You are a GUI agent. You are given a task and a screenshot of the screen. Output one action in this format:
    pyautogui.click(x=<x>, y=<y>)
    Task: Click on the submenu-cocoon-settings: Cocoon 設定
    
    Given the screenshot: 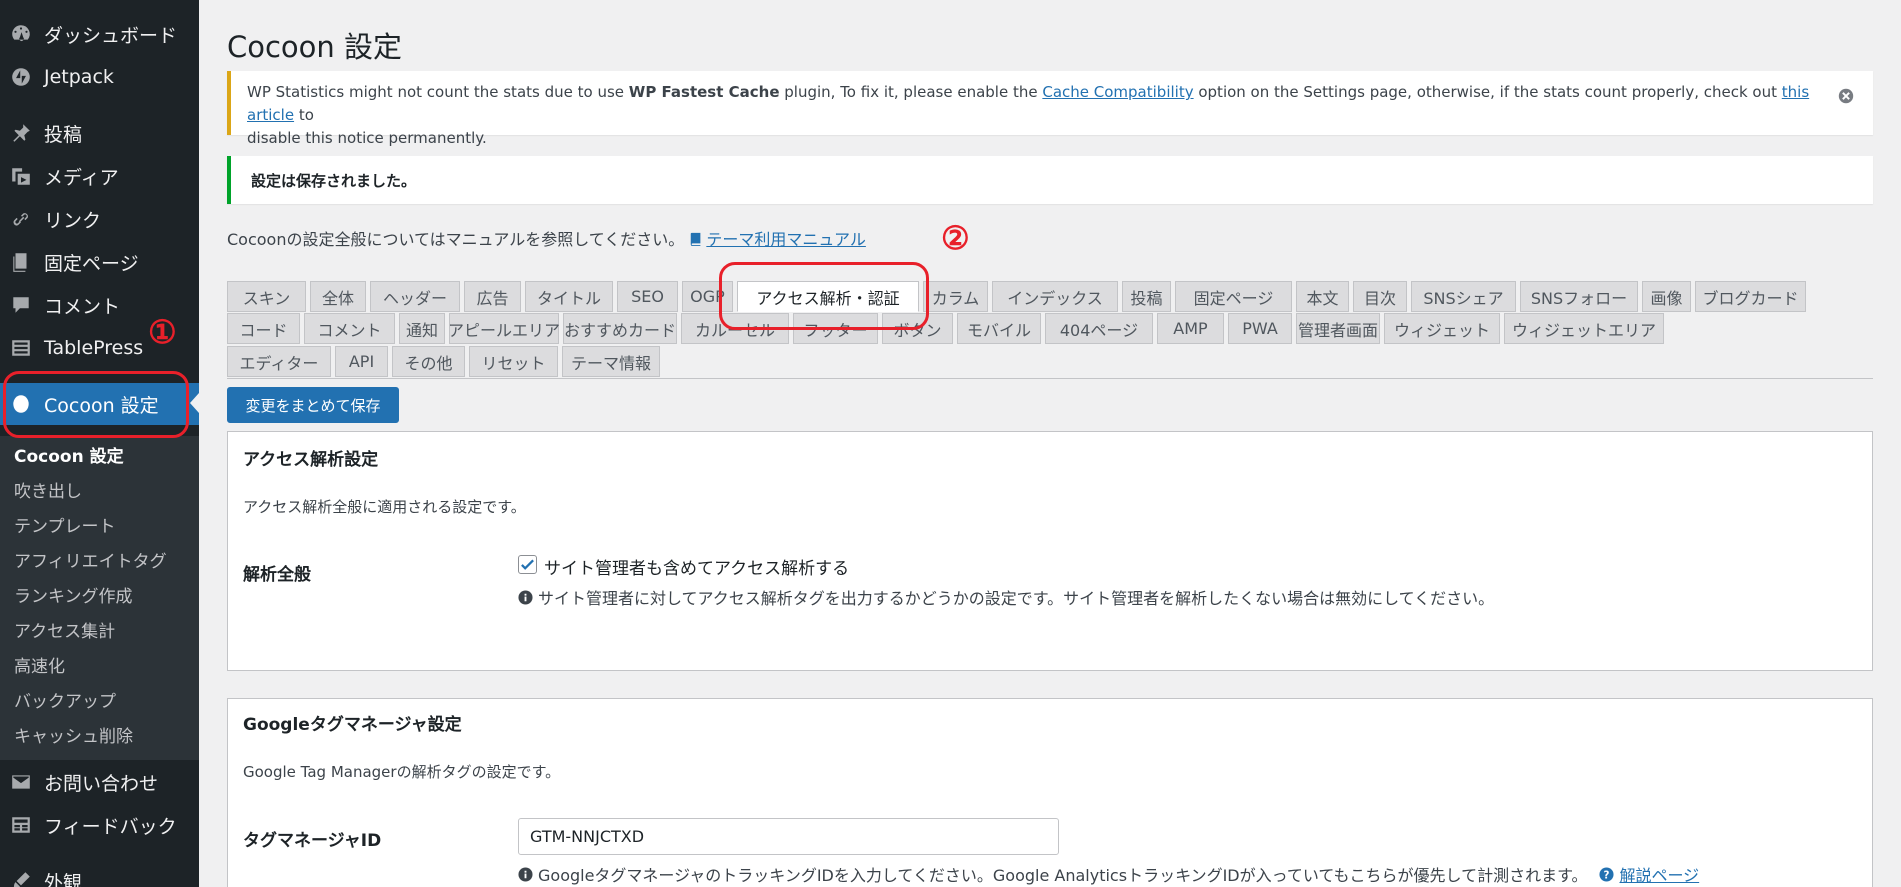 What is the action you would take?
    pyautogui.click(x=69, y=454)
    